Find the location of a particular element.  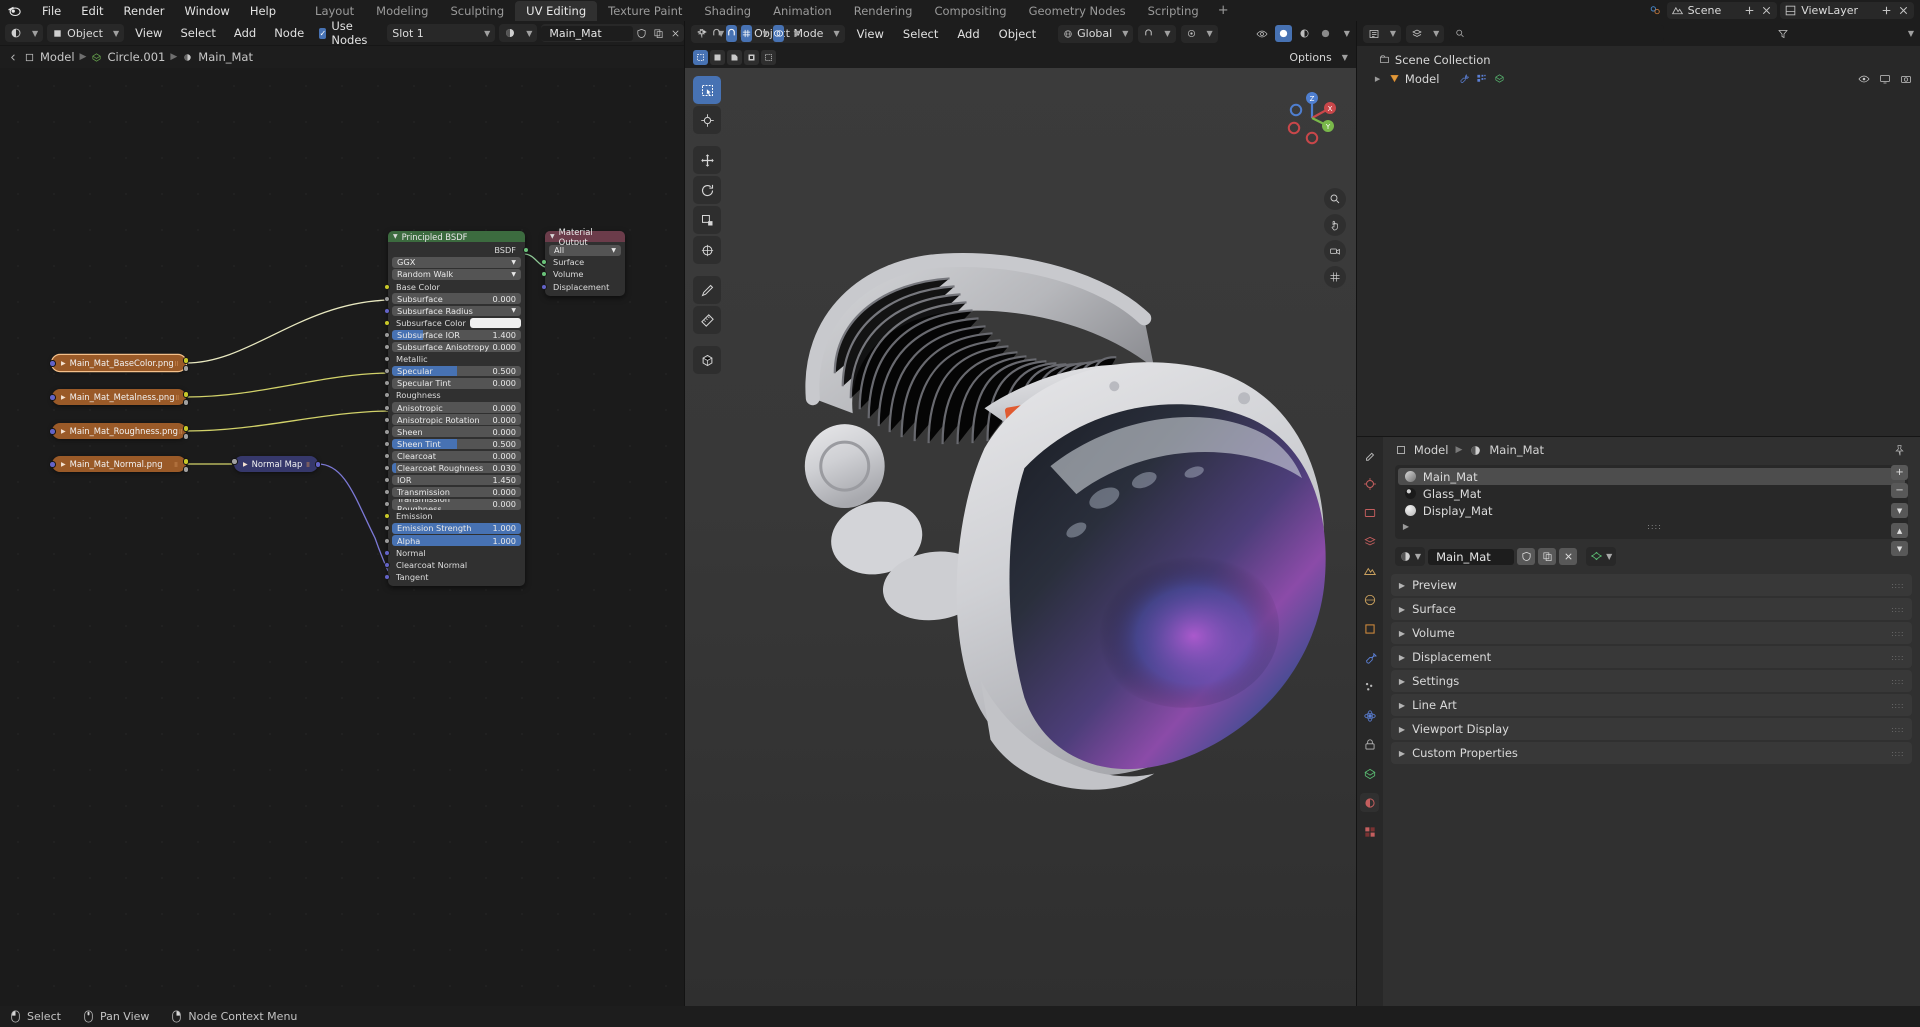

workspace-tab-animation: Animation is located at coordinates (802, 11).